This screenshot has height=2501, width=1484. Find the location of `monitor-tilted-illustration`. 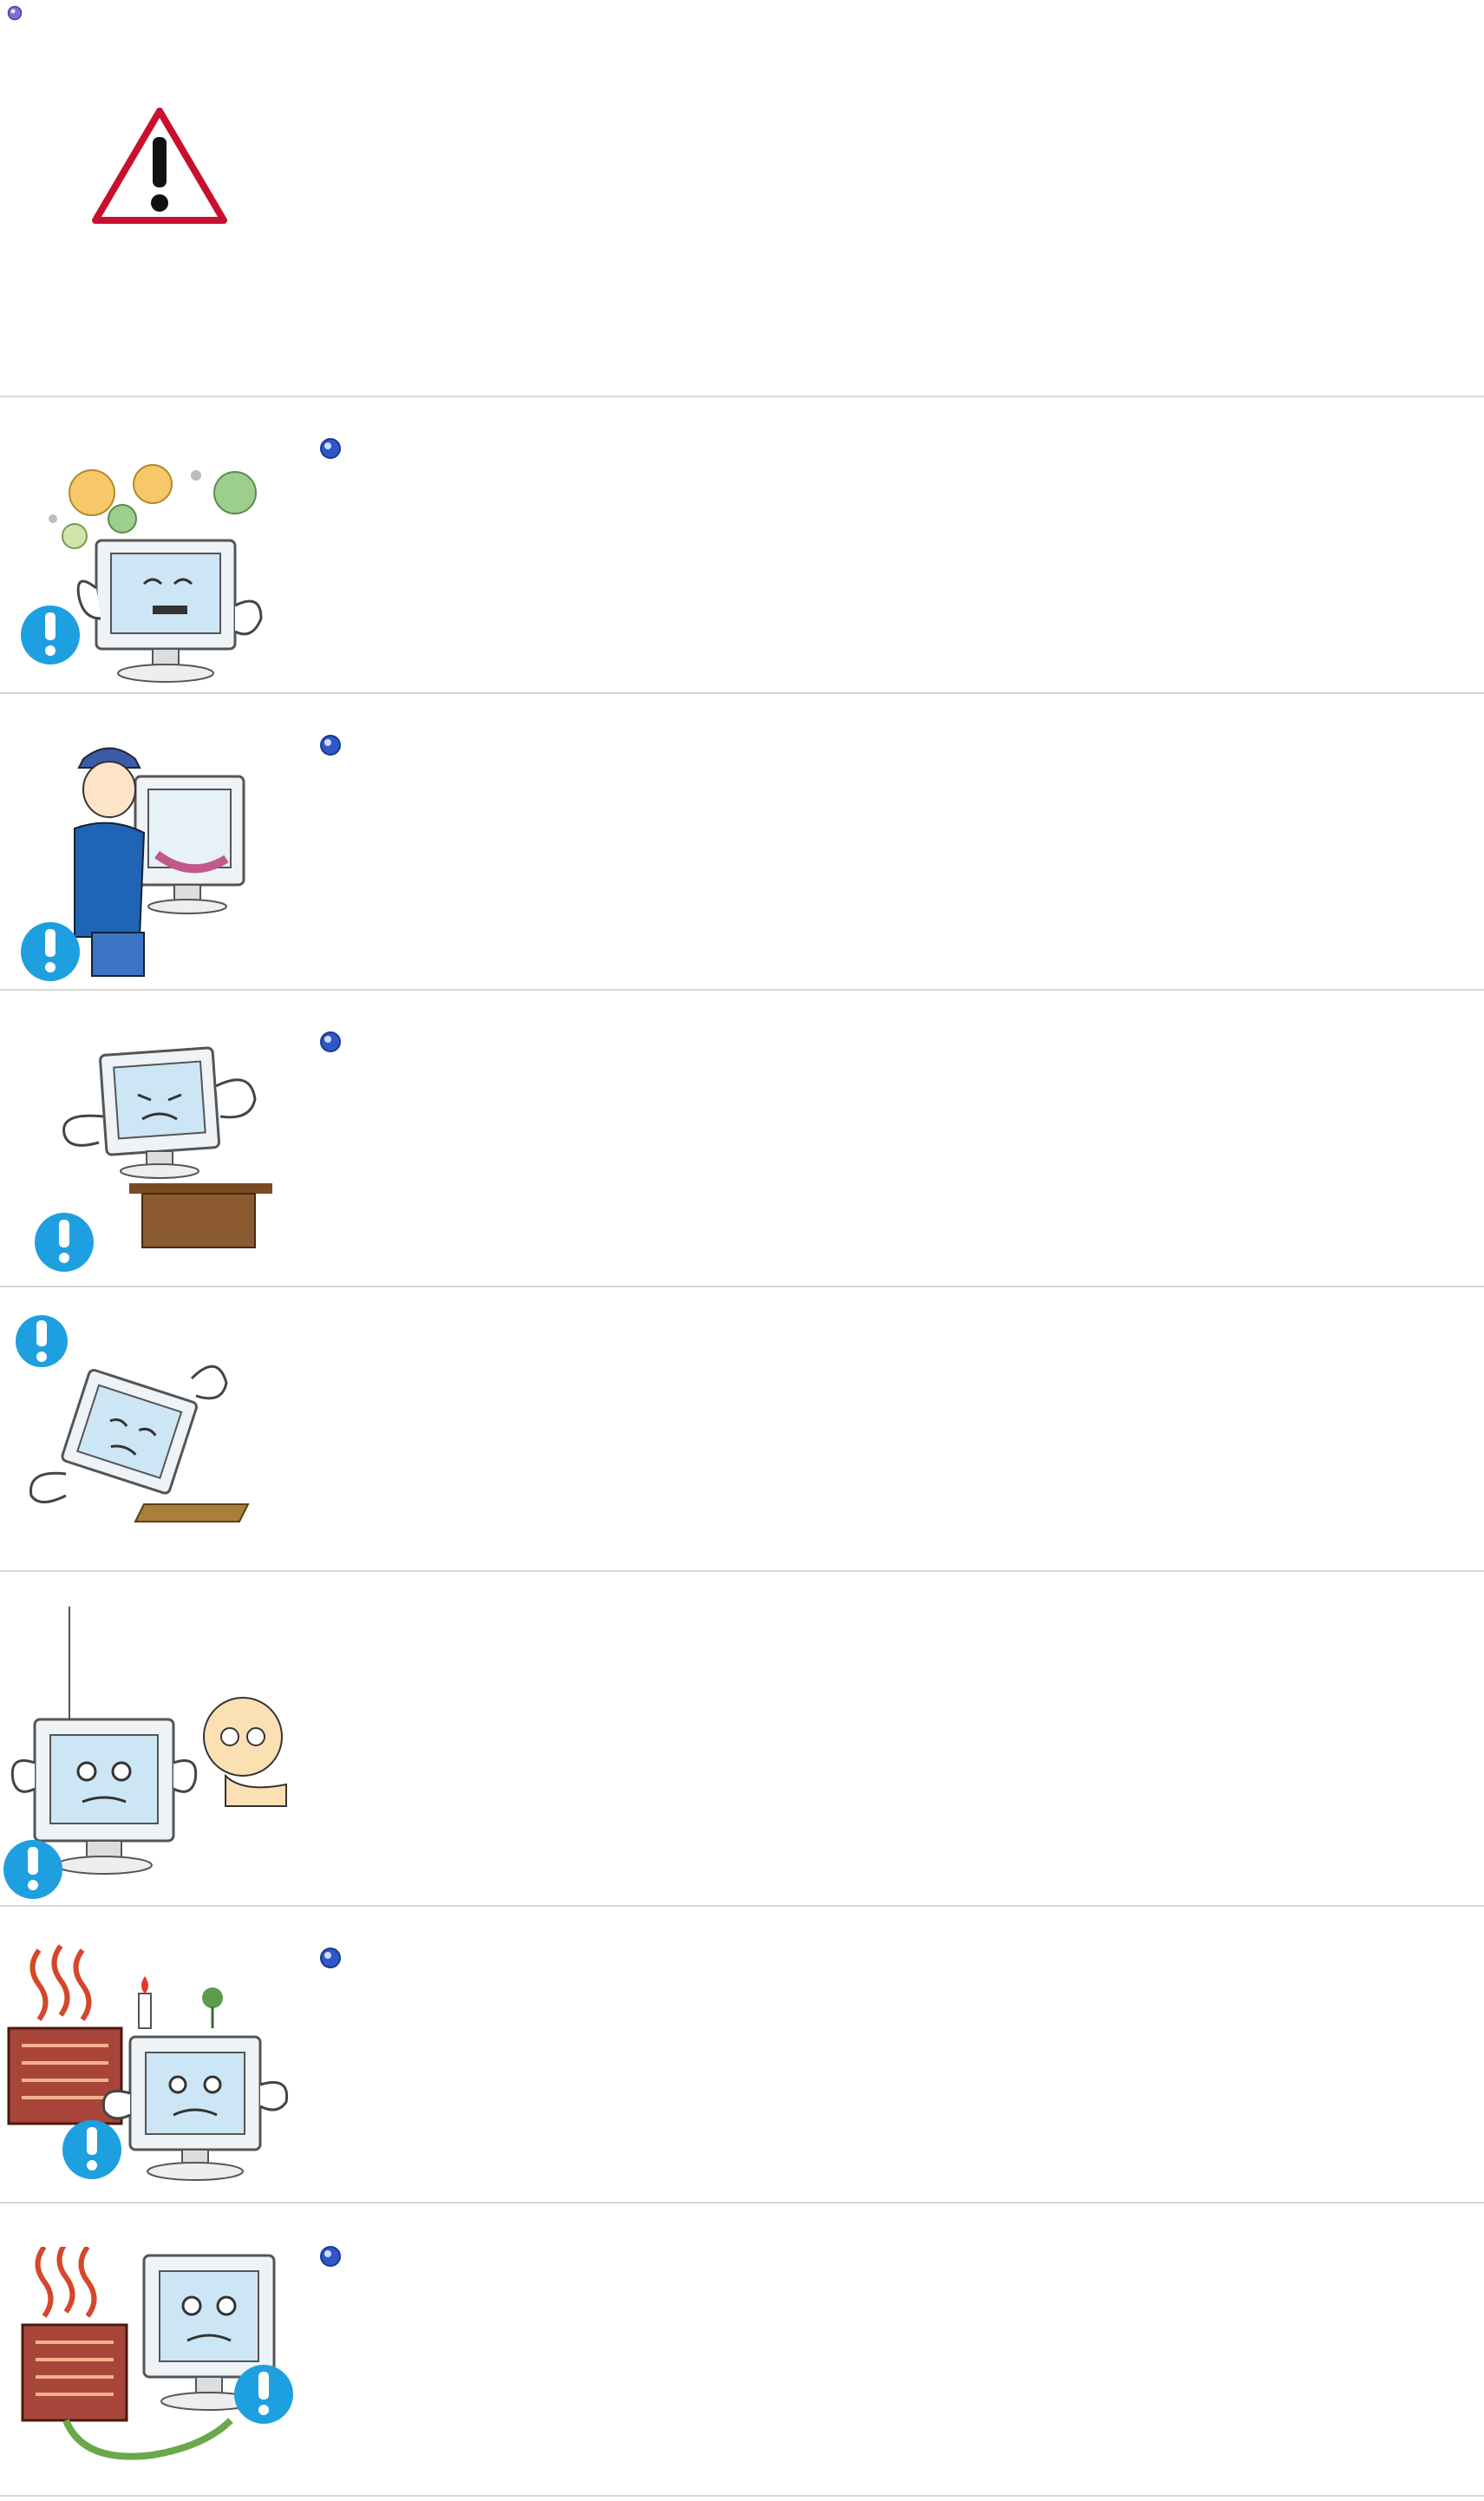

monitor-tilted-illustration is located at coordinates (133, 1419).